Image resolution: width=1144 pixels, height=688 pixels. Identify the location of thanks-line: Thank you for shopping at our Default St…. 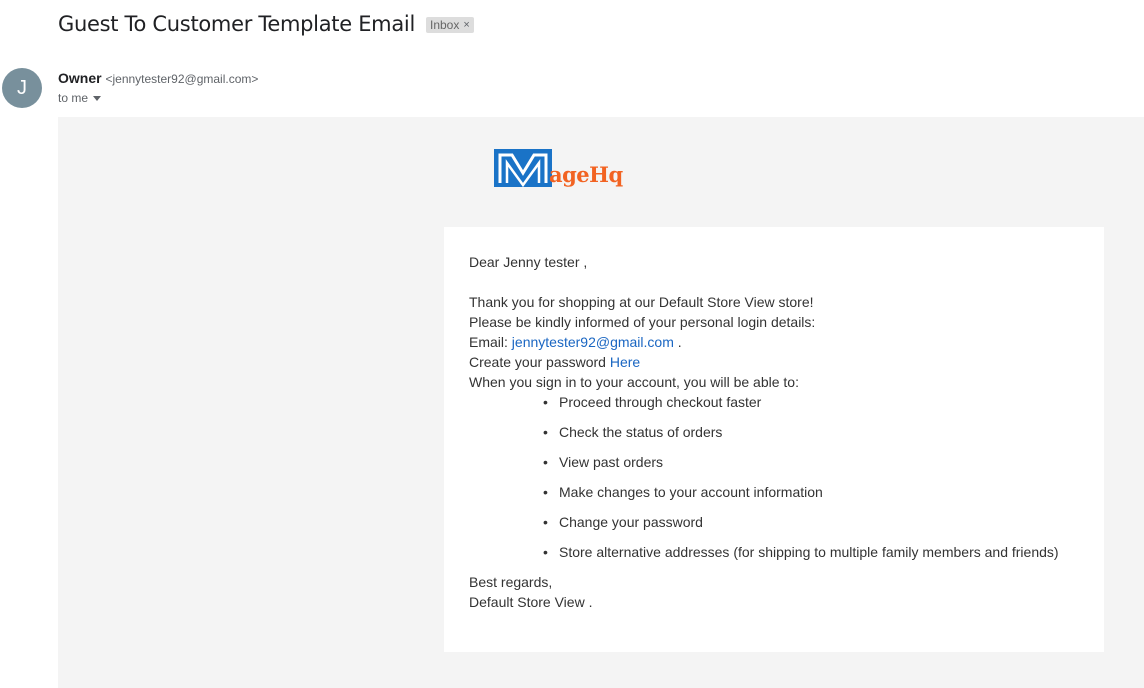
(641, 302).